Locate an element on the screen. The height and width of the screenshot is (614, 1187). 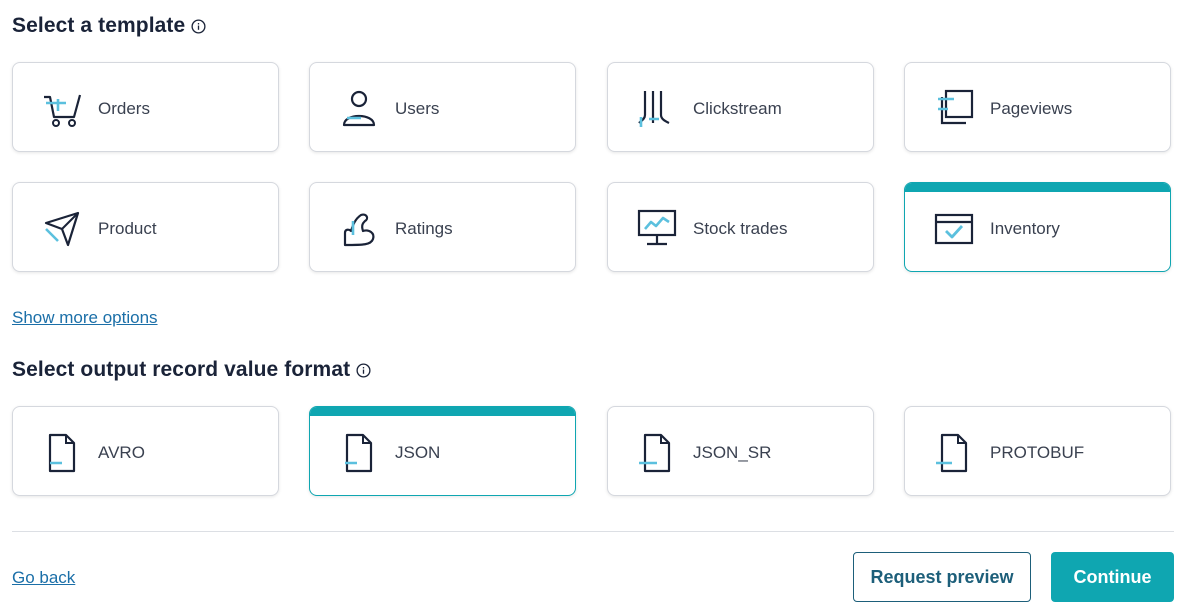
format-card-avro: AVRO is located at coordinates (145, 451).